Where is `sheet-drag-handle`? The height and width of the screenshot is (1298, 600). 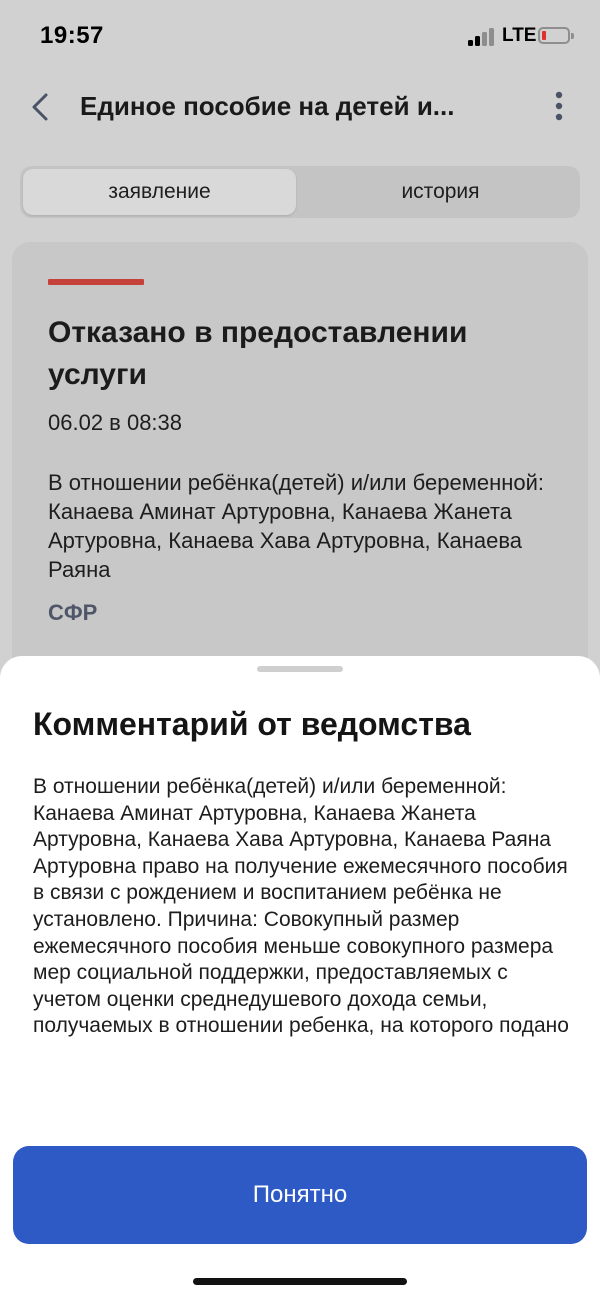
sheet-drag-handle is located at coordinates (300, 669).